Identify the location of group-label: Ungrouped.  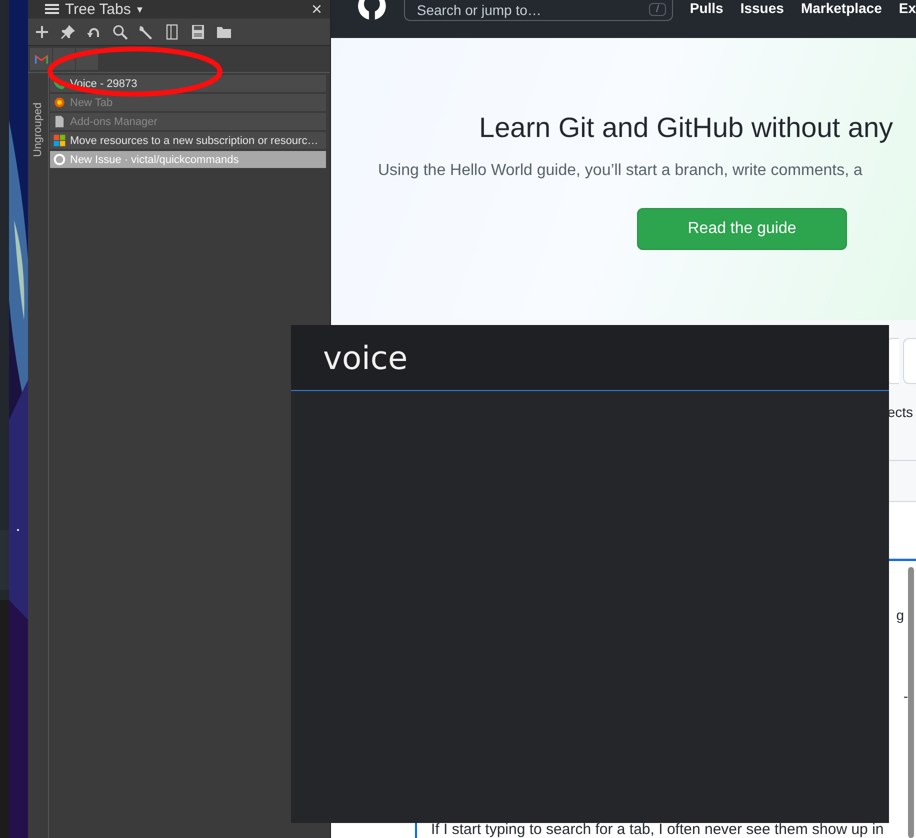
(38, 126).